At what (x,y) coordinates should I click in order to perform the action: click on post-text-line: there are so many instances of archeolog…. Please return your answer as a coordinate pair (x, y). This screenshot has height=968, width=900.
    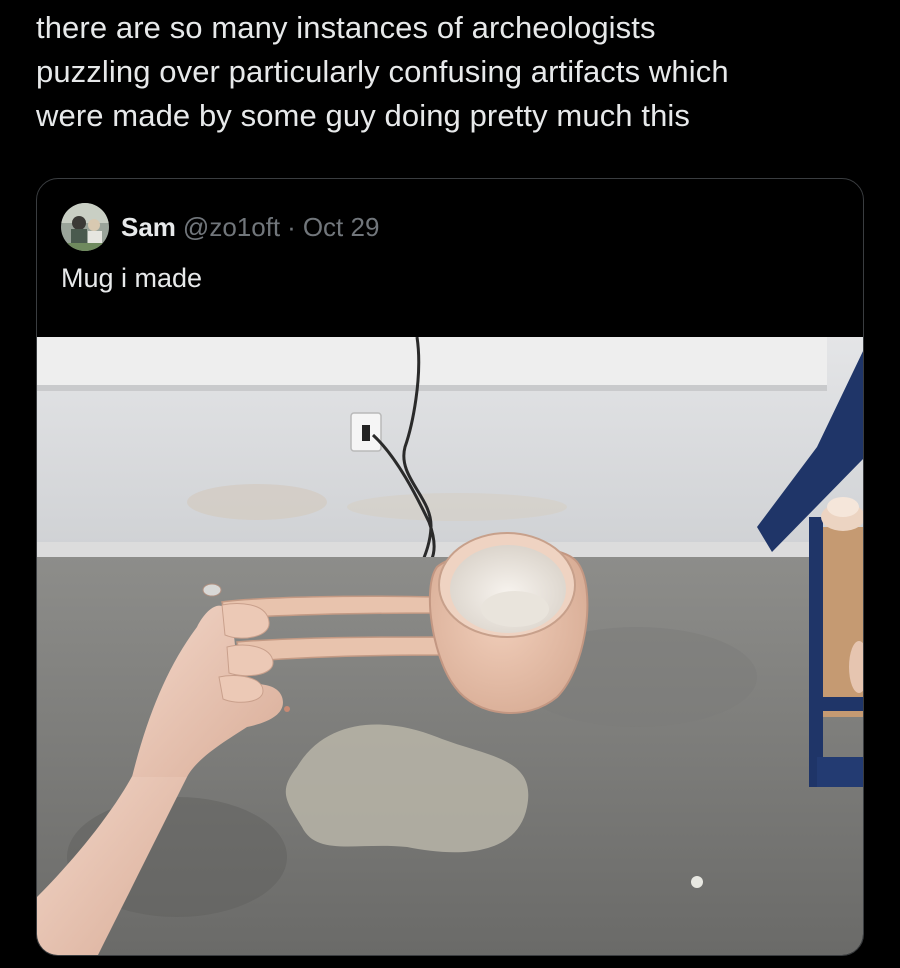
    Looking at the image, I should click on (346, 27).